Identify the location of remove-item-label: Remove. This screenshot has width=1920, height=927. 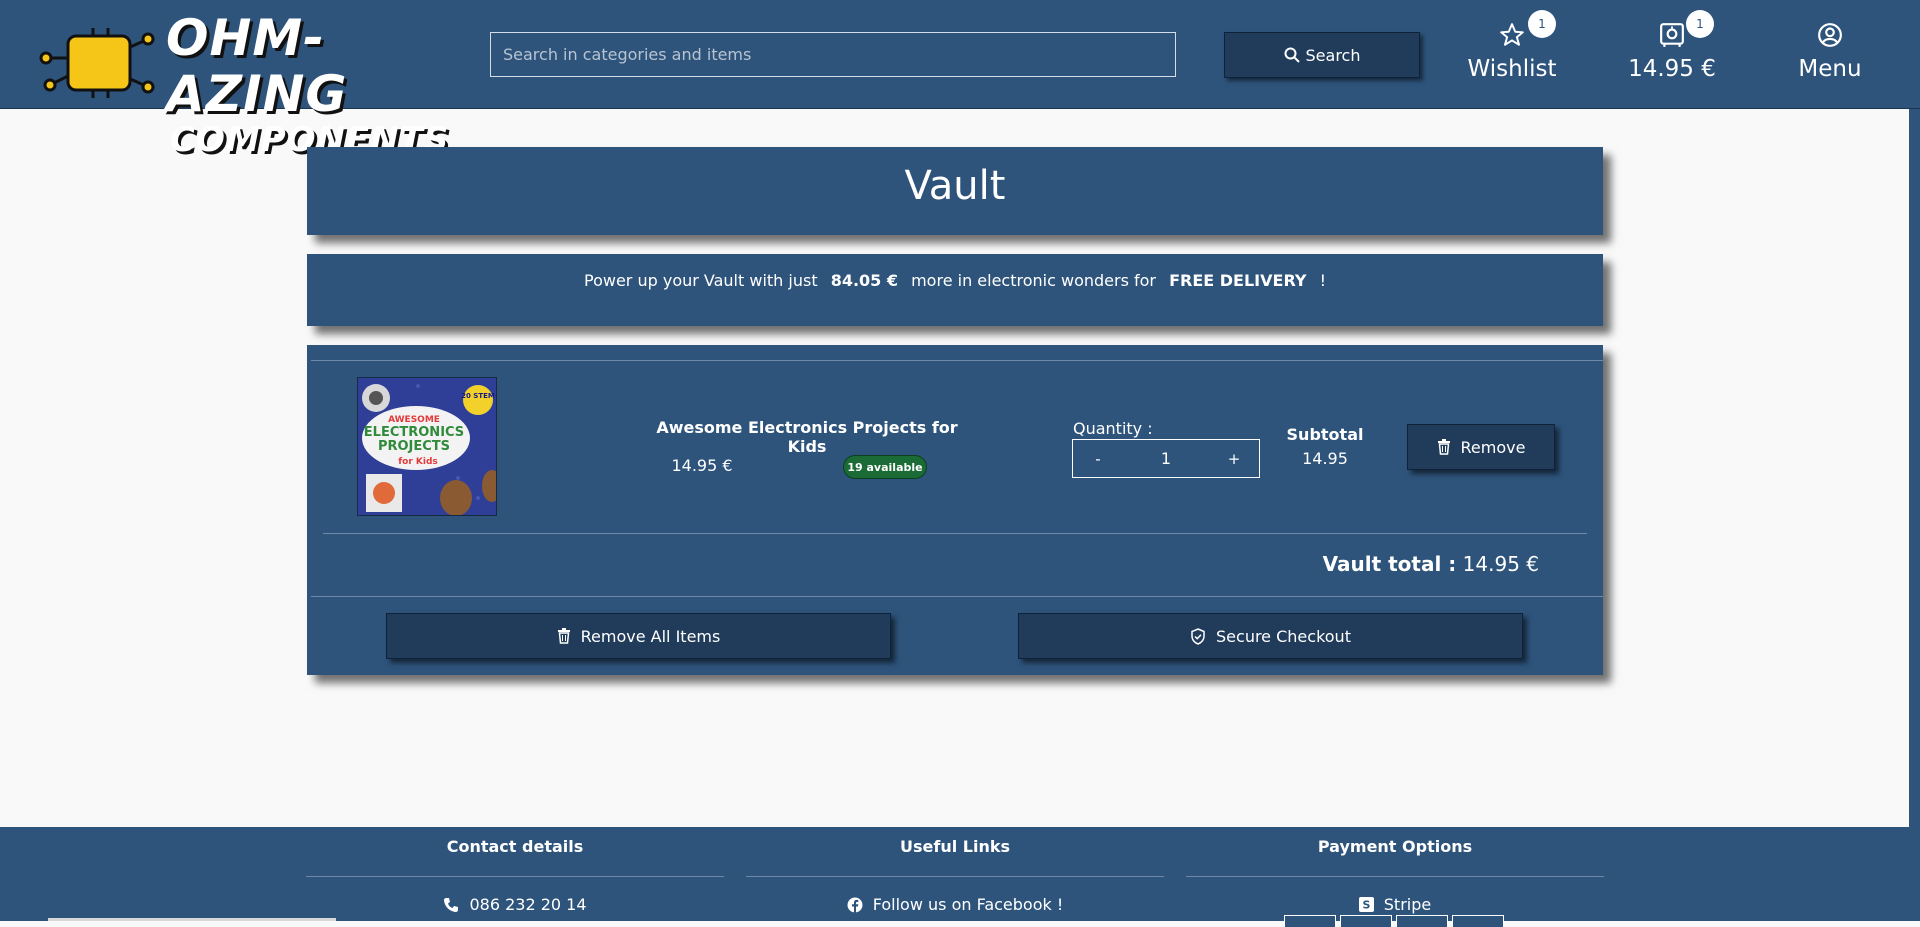
(1493, 447).